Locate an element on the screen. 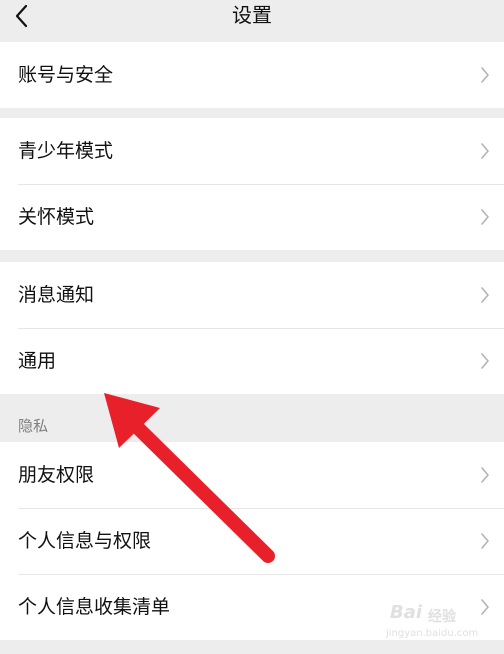 This screenshot has width=504, height=654. row-label: 朋友权限 is located at coordinates (56, 475).